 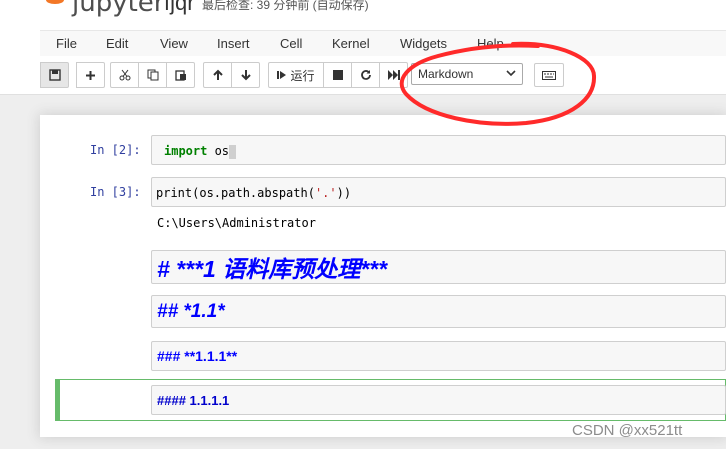 I want to click on stop-icon, so click(x=337, y=75).